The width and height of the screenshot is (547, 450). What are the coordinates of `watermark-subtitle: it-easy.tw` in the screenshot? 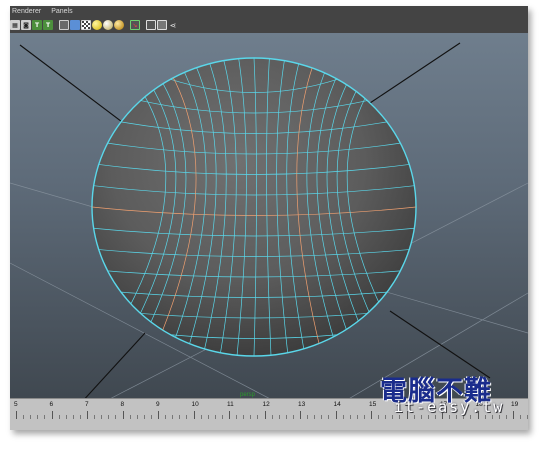 It's located at (449, 407).